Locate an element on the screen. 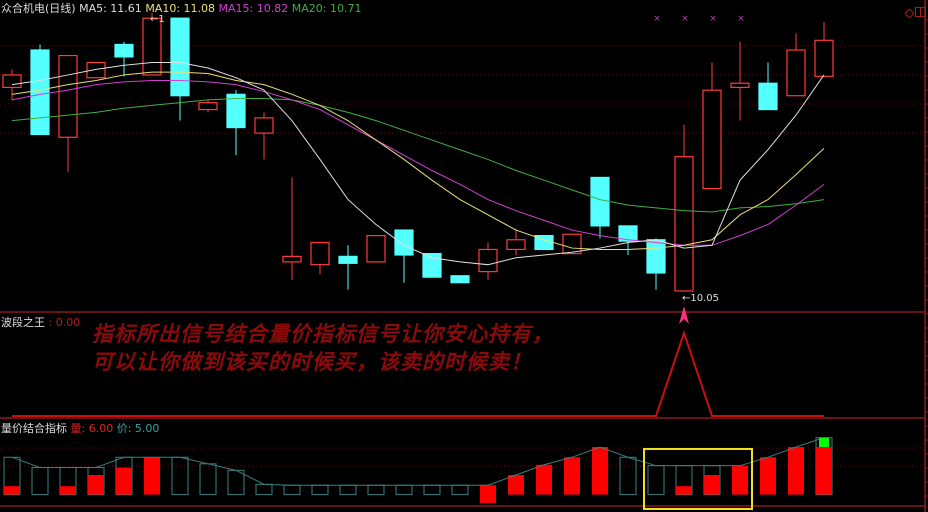 This screenshot has height=512, width=928. vp-panel-header: 量价结合指标 量: 6.00 价: 5.00 is located at coordinates (80, 428).